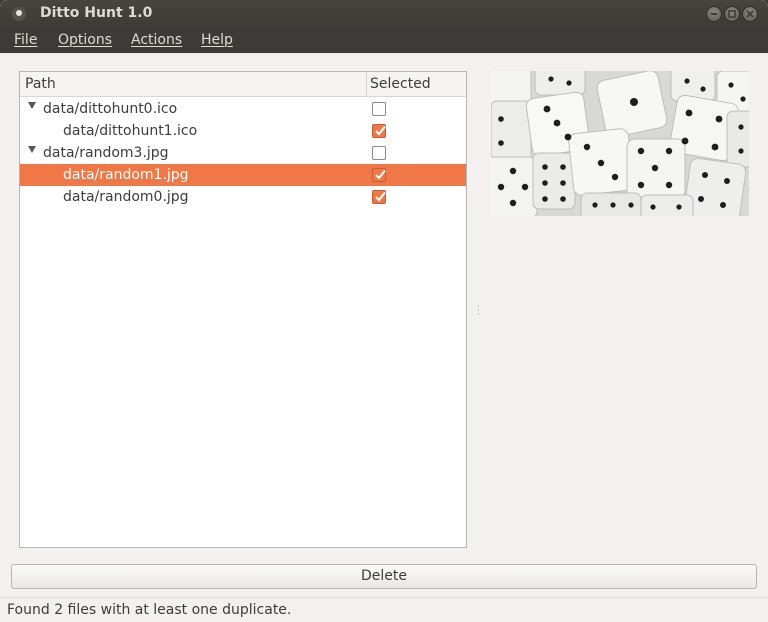 The image size is (768, 622). What do you see at coordinates (85, 40) in the screenshot?
I see `menu-options: Options` at bounding box center [85, 40].